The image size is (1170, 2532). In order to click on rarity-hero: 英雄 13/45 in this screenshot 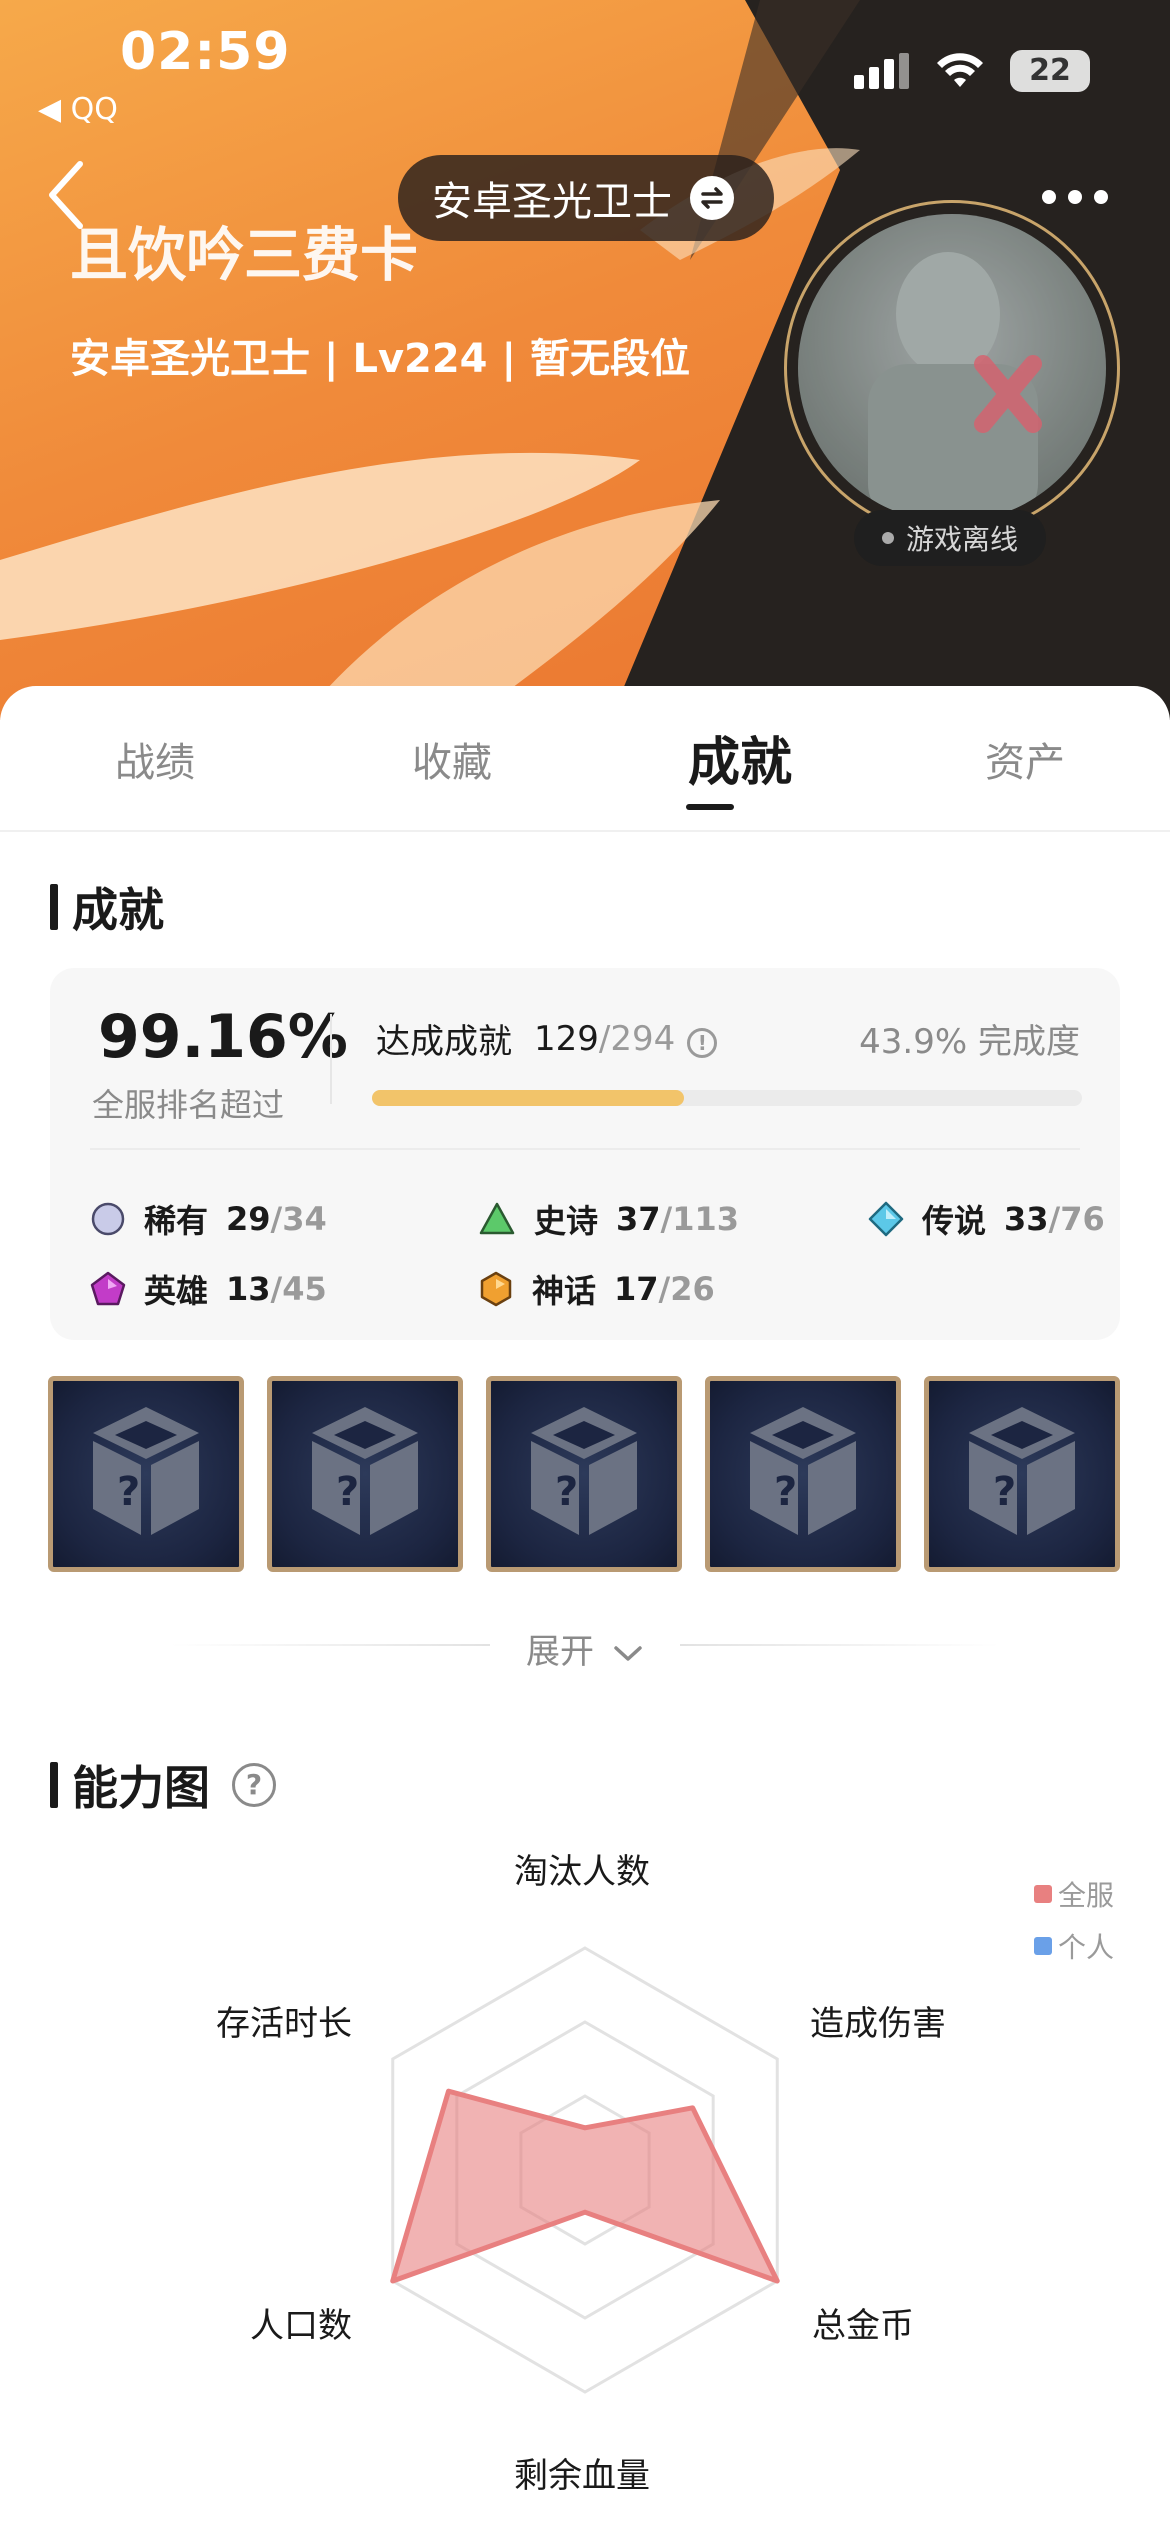, I will do `click(208, 1289)`.